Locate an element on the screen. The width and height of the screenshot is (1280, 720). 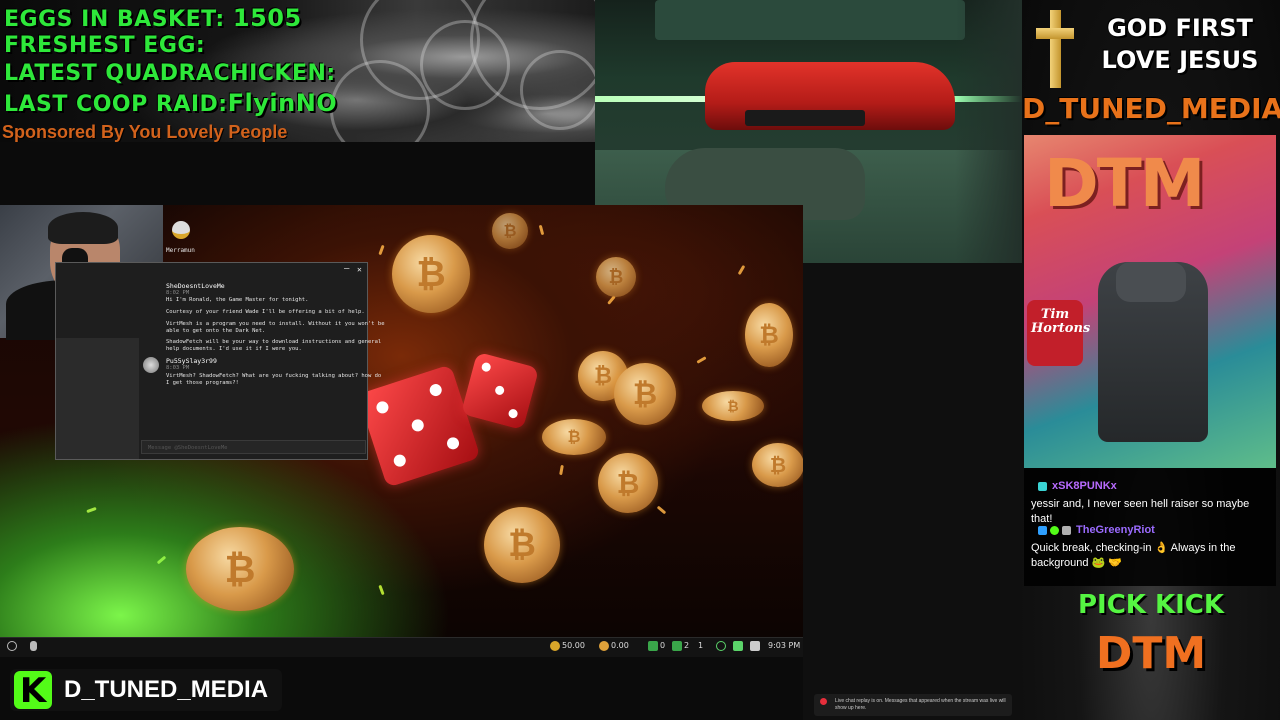
user-icon is located at coordinates (33, 646).